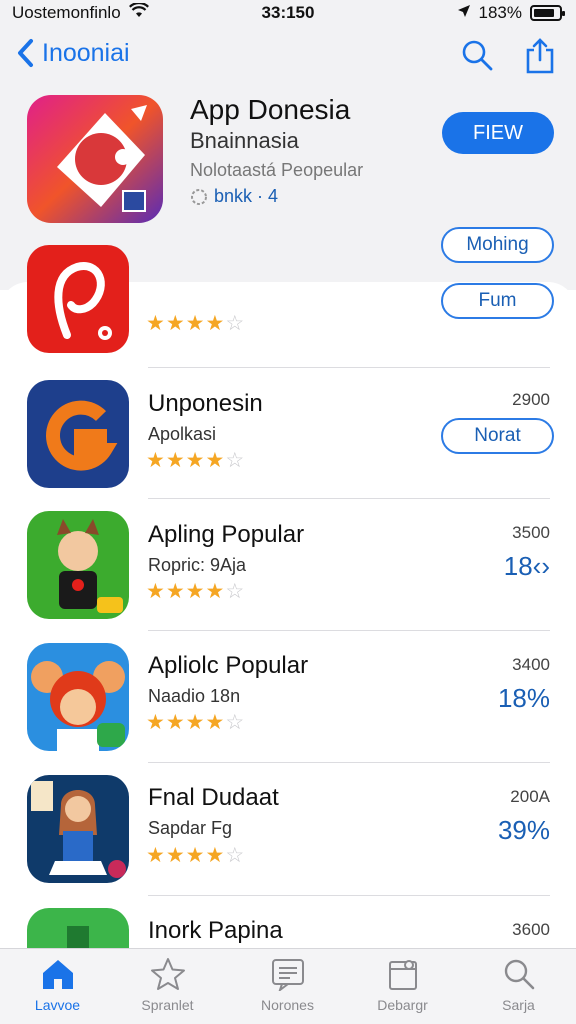 The image size is (576, 1024). I want to click on app-price-3: 3500, so click(531, 532).